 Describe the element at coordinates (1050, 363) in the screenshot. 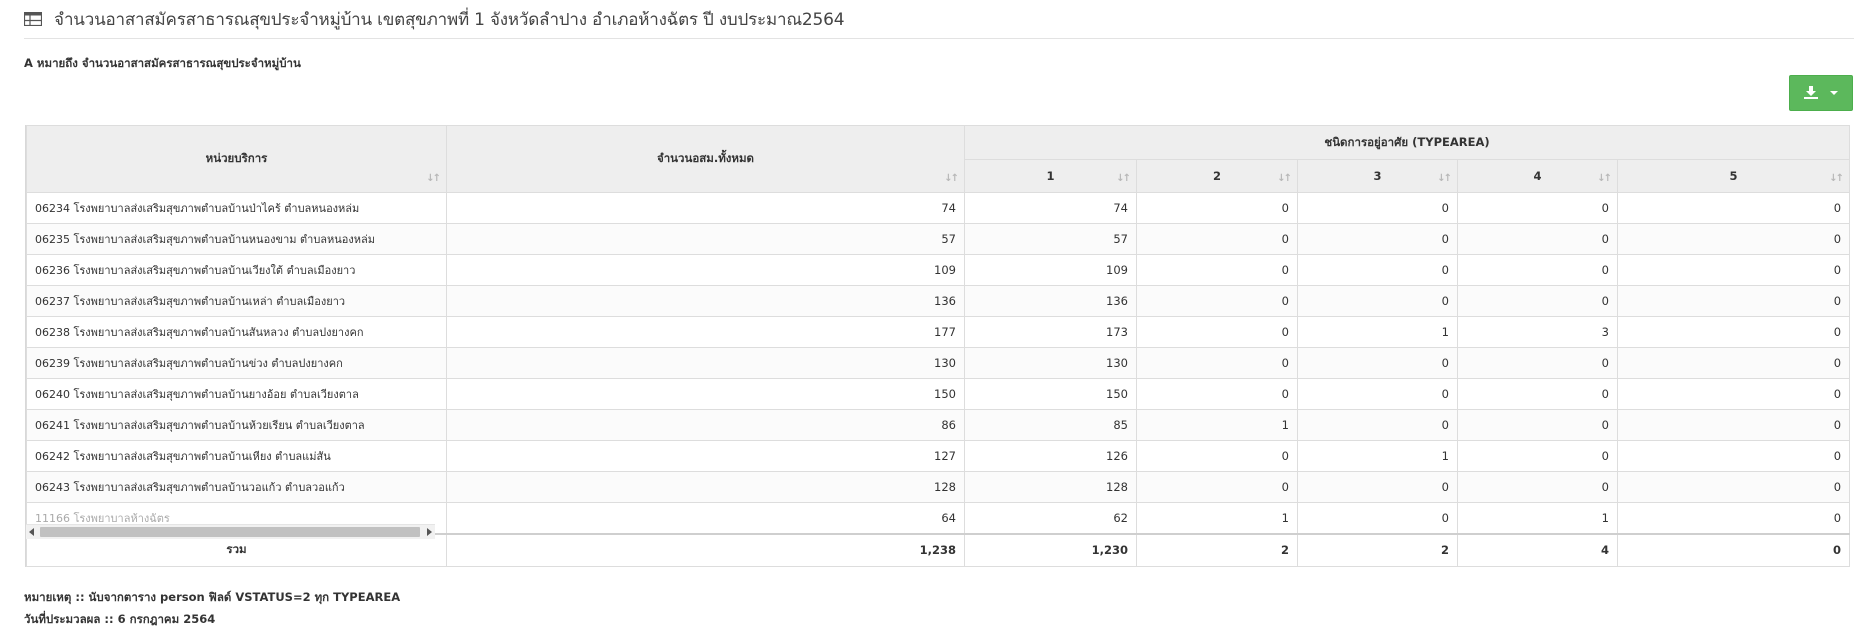

I see `cell-type-1: 130` at that location.